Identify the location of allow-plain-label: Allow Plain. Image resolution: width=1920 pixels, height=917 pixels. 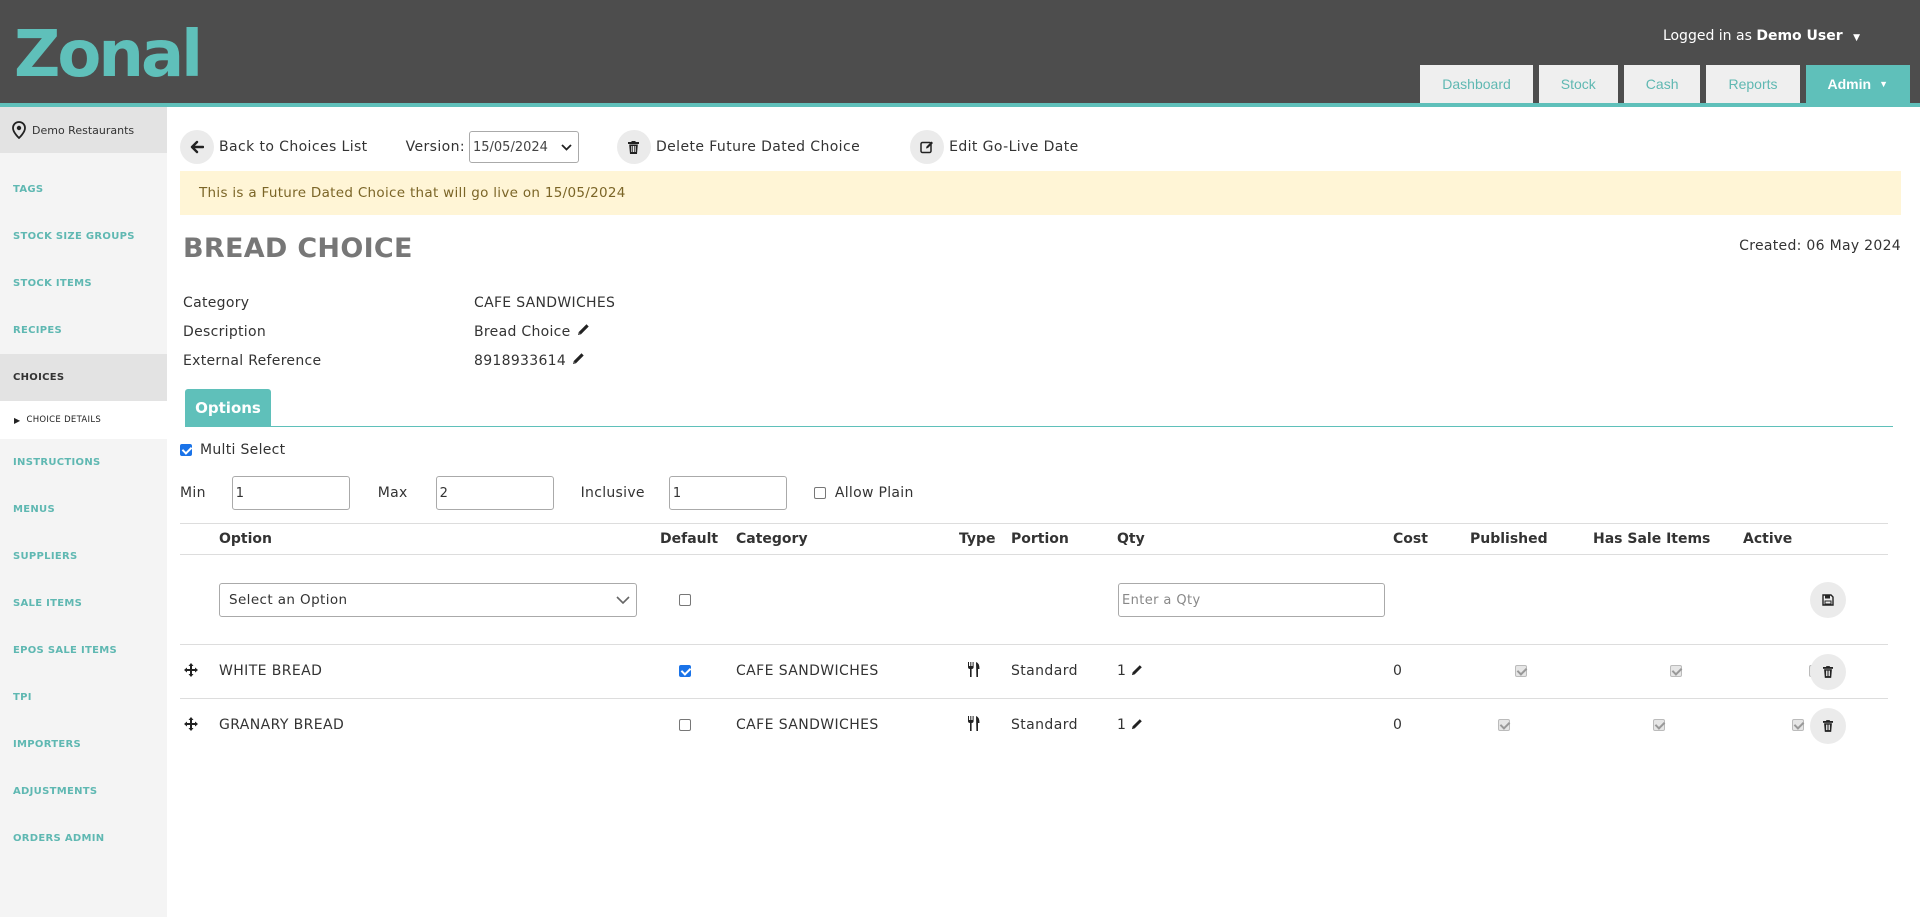
(874, 493).